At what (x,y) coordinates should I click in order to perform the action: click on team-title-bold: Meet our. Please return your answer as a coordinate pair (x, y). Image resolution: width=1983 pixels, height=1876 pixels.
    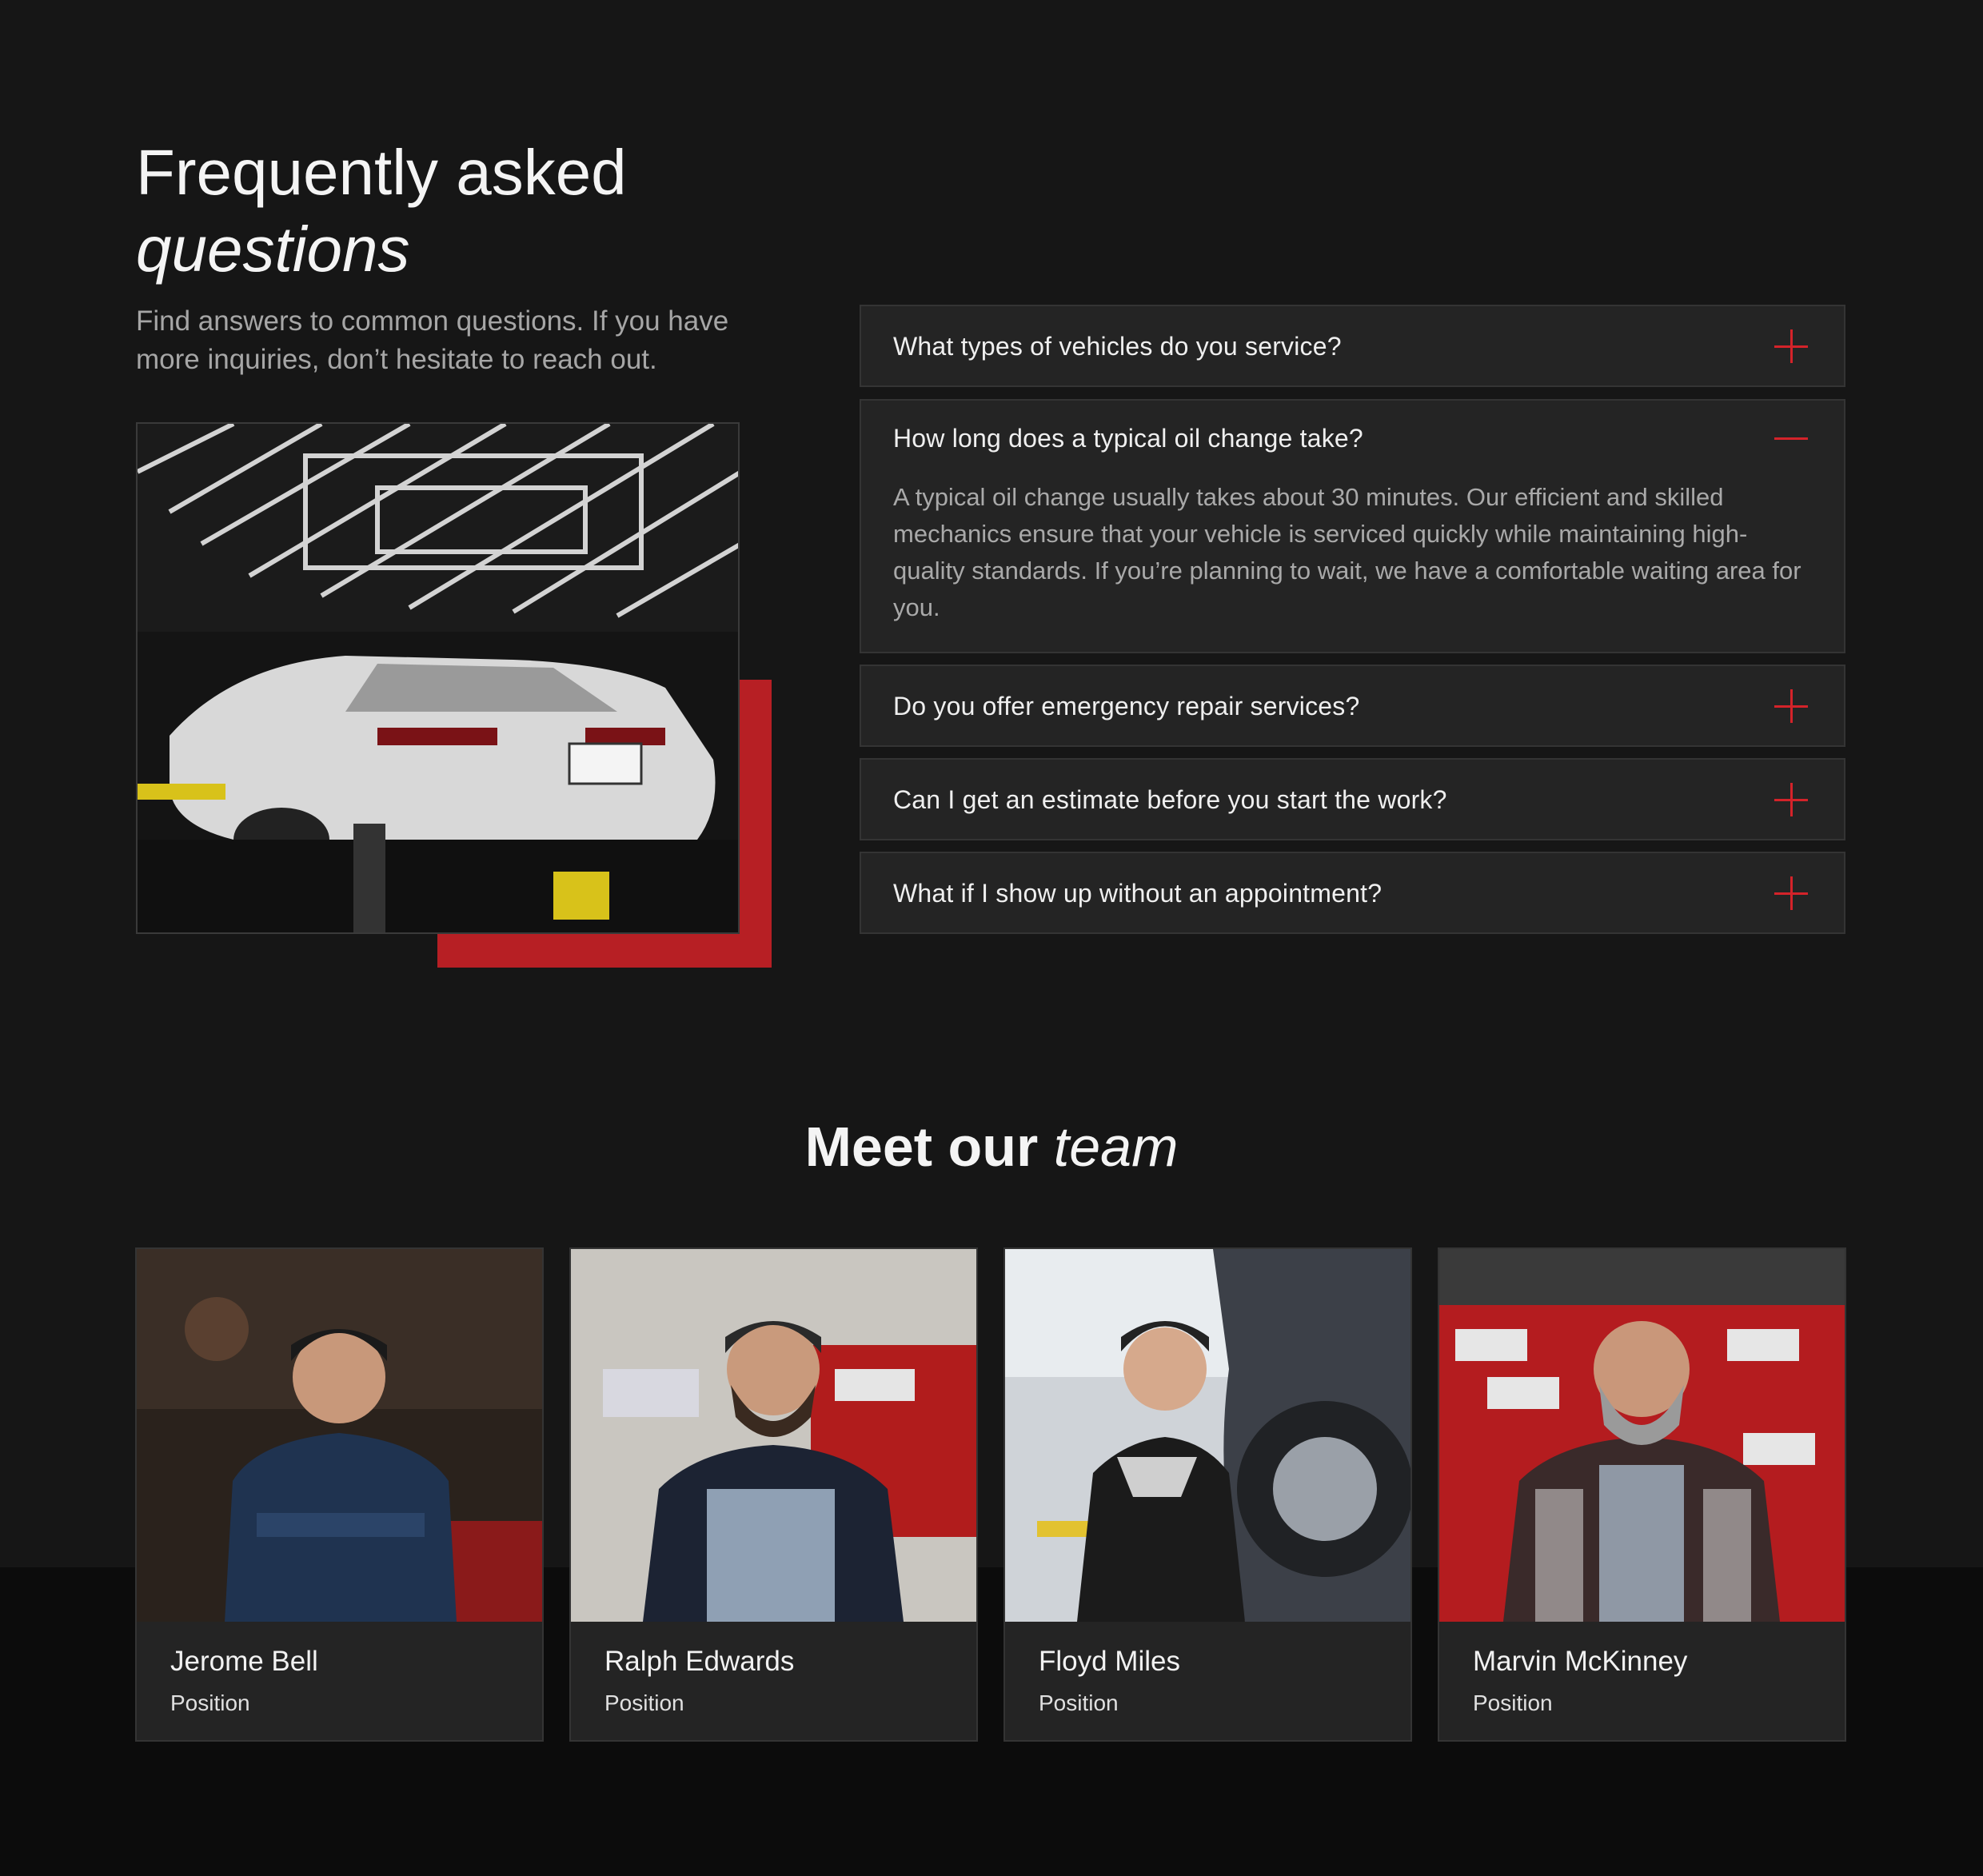
    Looking at the image, I should click on (921, 1147).